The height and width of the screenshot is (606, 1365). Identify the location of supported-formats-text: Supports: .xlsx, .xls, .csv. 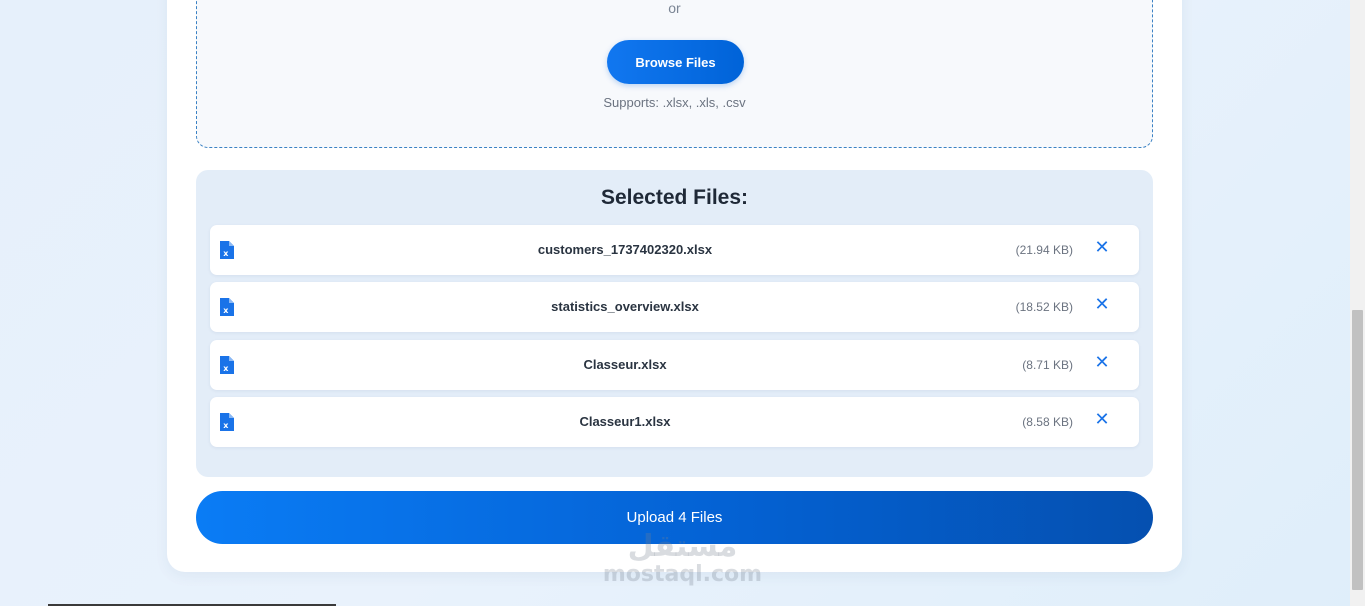
(674, 102).